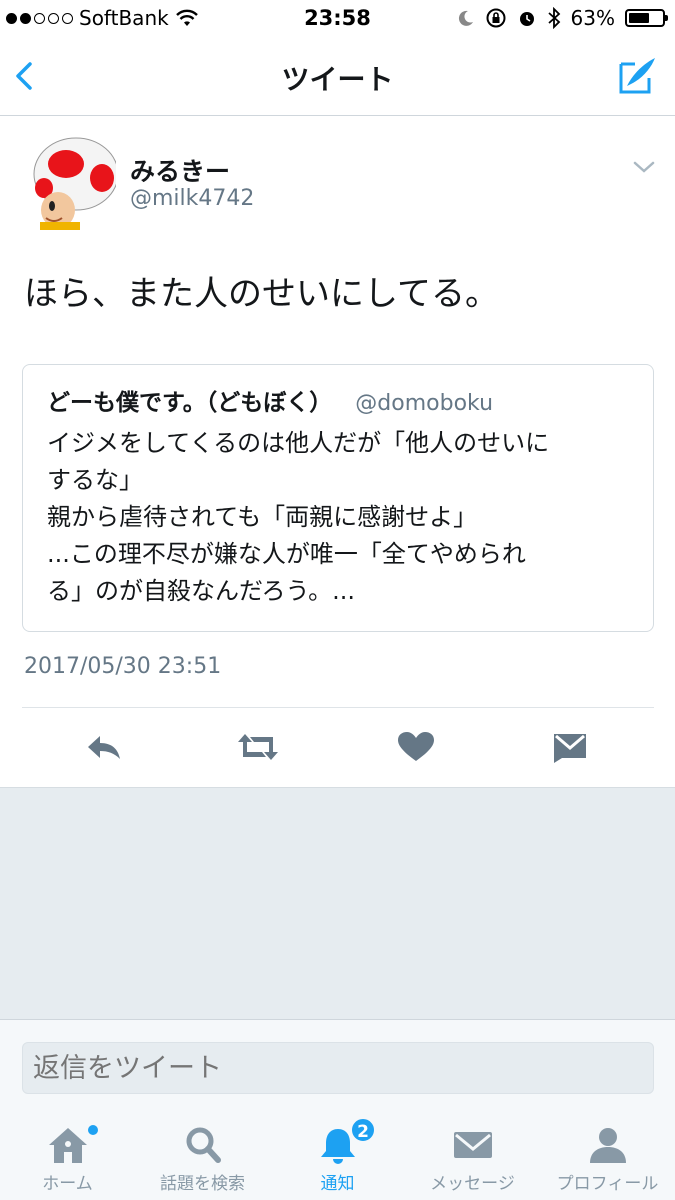  Describe the element at coordinates (644, 167) in the screenshot. I see `chevron-down-icon` at that location.